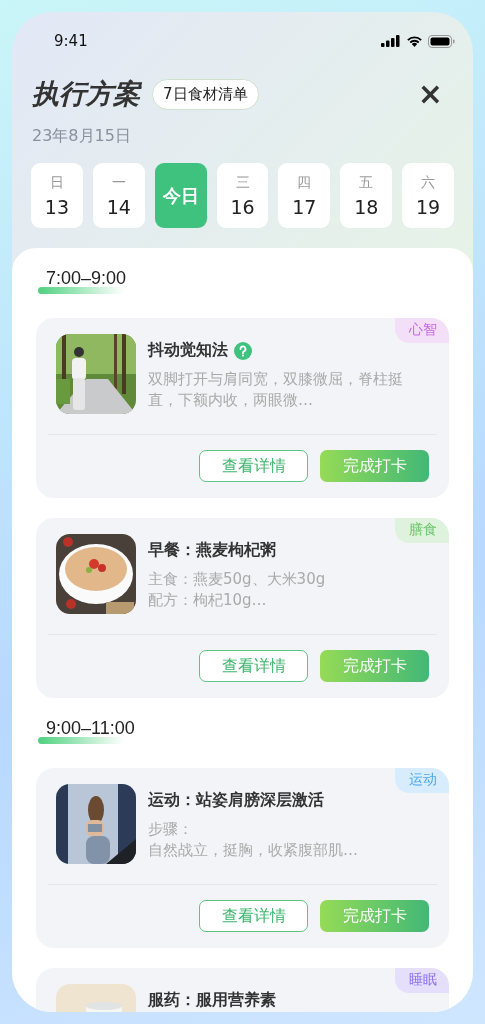 This screenshot has height=1024, width=485. I want to click on wifi-icon, so click(414, 41).